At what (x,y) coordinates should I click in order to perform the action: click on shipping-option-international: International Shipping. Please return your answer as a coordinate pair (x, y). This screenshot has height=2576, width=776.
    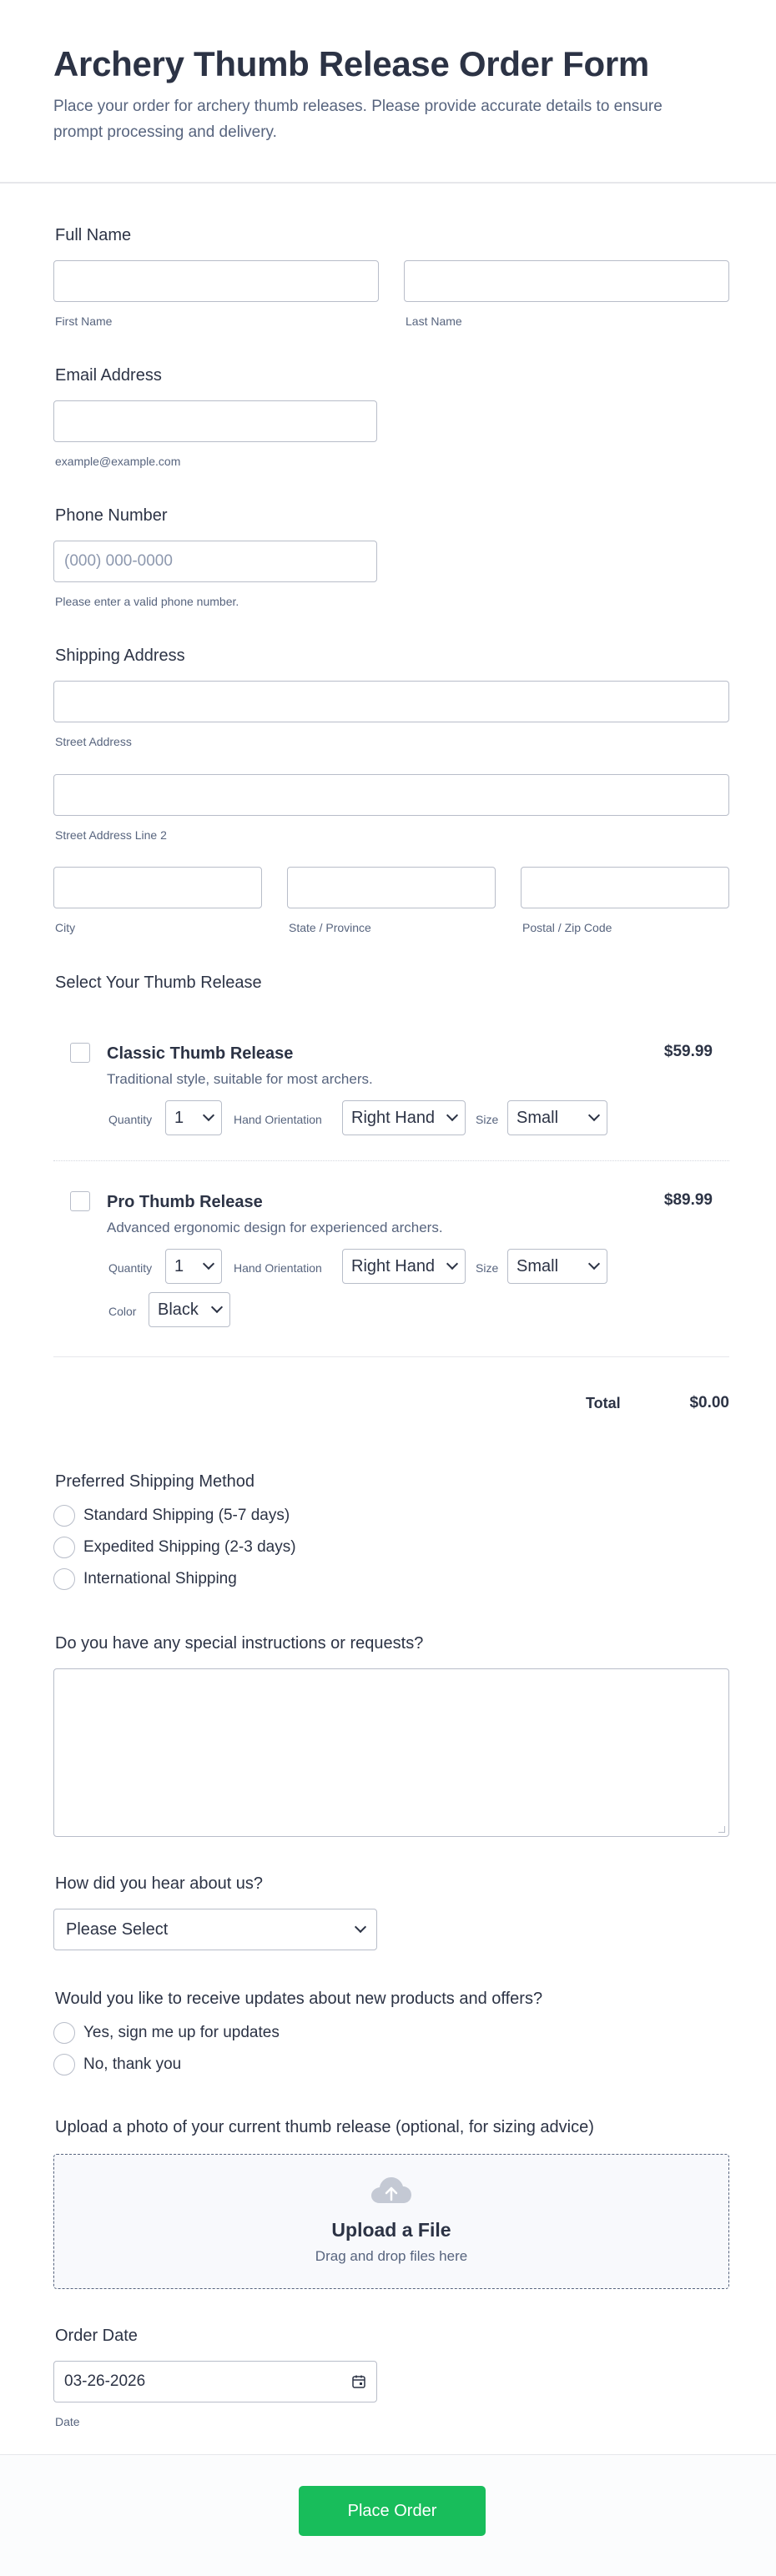
    Looking at the image, I should click on (391, 1579).